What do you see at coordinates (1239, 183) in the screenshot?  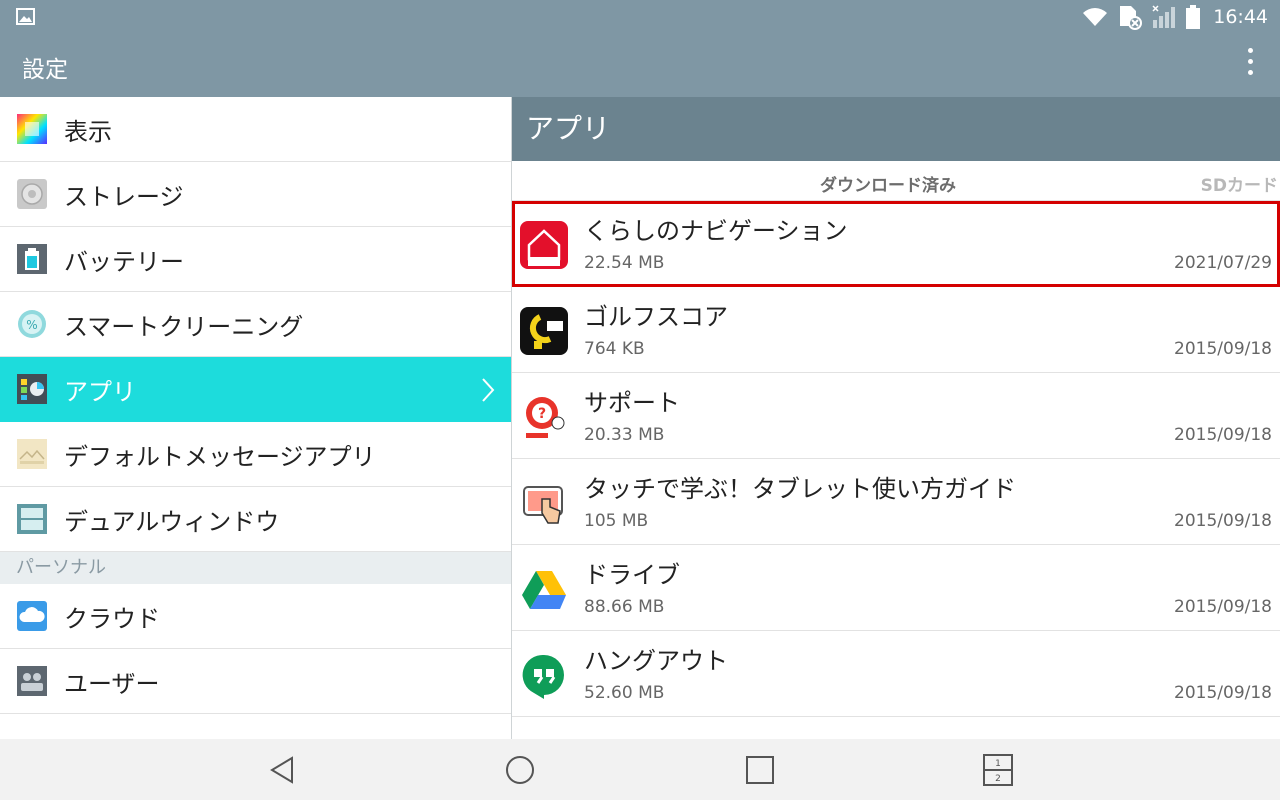 I see `tab-sd-card: SDカード` at bounding box center [1239, 183].